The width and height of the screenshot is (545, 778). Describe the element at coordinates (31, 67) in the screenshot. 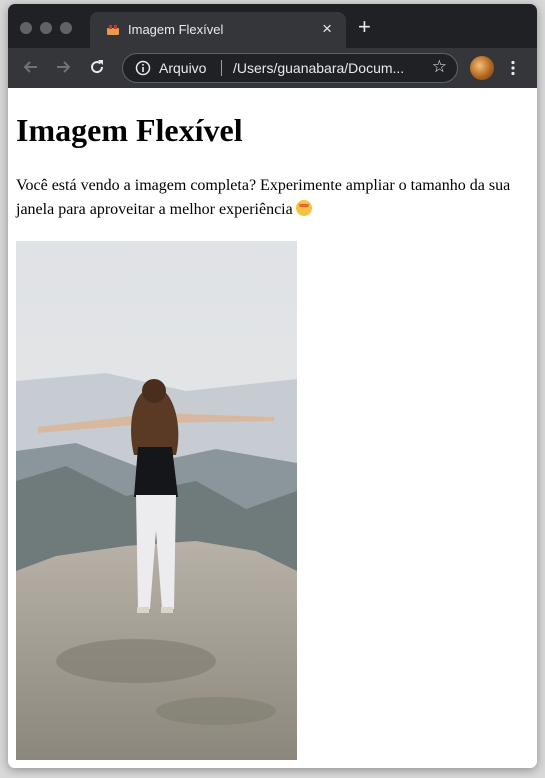

I see `back-arrow-icon` at that location.